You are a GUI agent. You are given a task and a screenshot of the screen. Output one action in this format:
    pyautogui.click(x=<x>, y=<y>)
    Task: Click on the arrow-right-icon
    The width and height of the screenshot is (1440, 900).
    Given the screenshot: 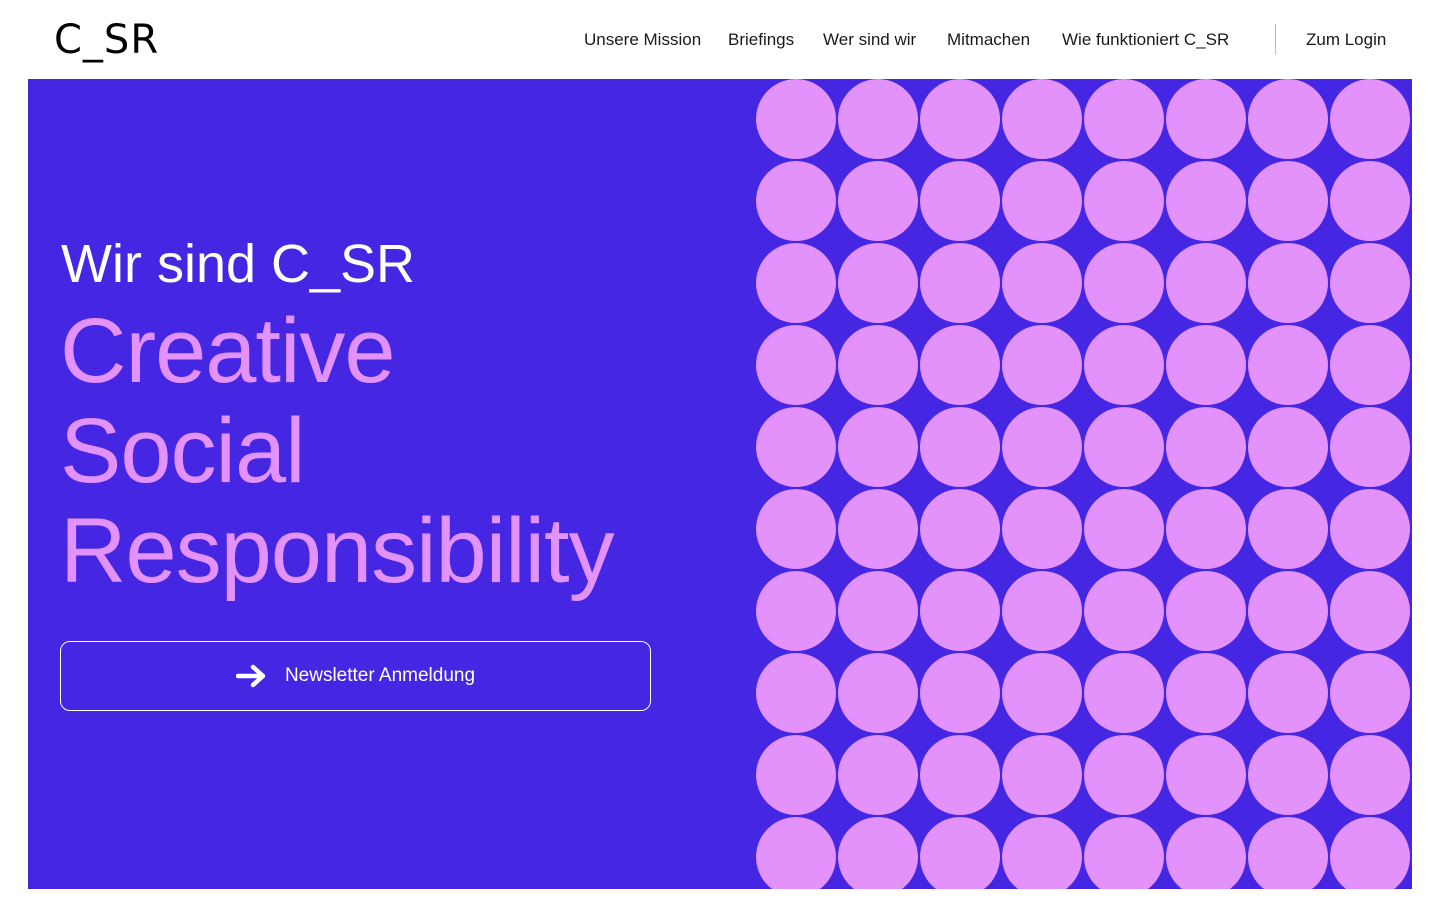 What is the action you would take?
    pyautogui.click(x=251, y=676)
    